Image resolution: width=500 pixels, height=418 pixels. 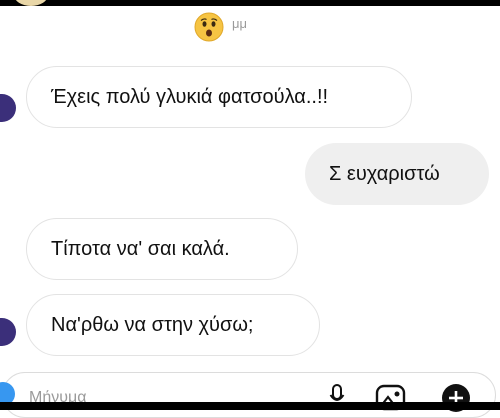 I want to click on reaction-label: μμ, so click(x=239, y=23).